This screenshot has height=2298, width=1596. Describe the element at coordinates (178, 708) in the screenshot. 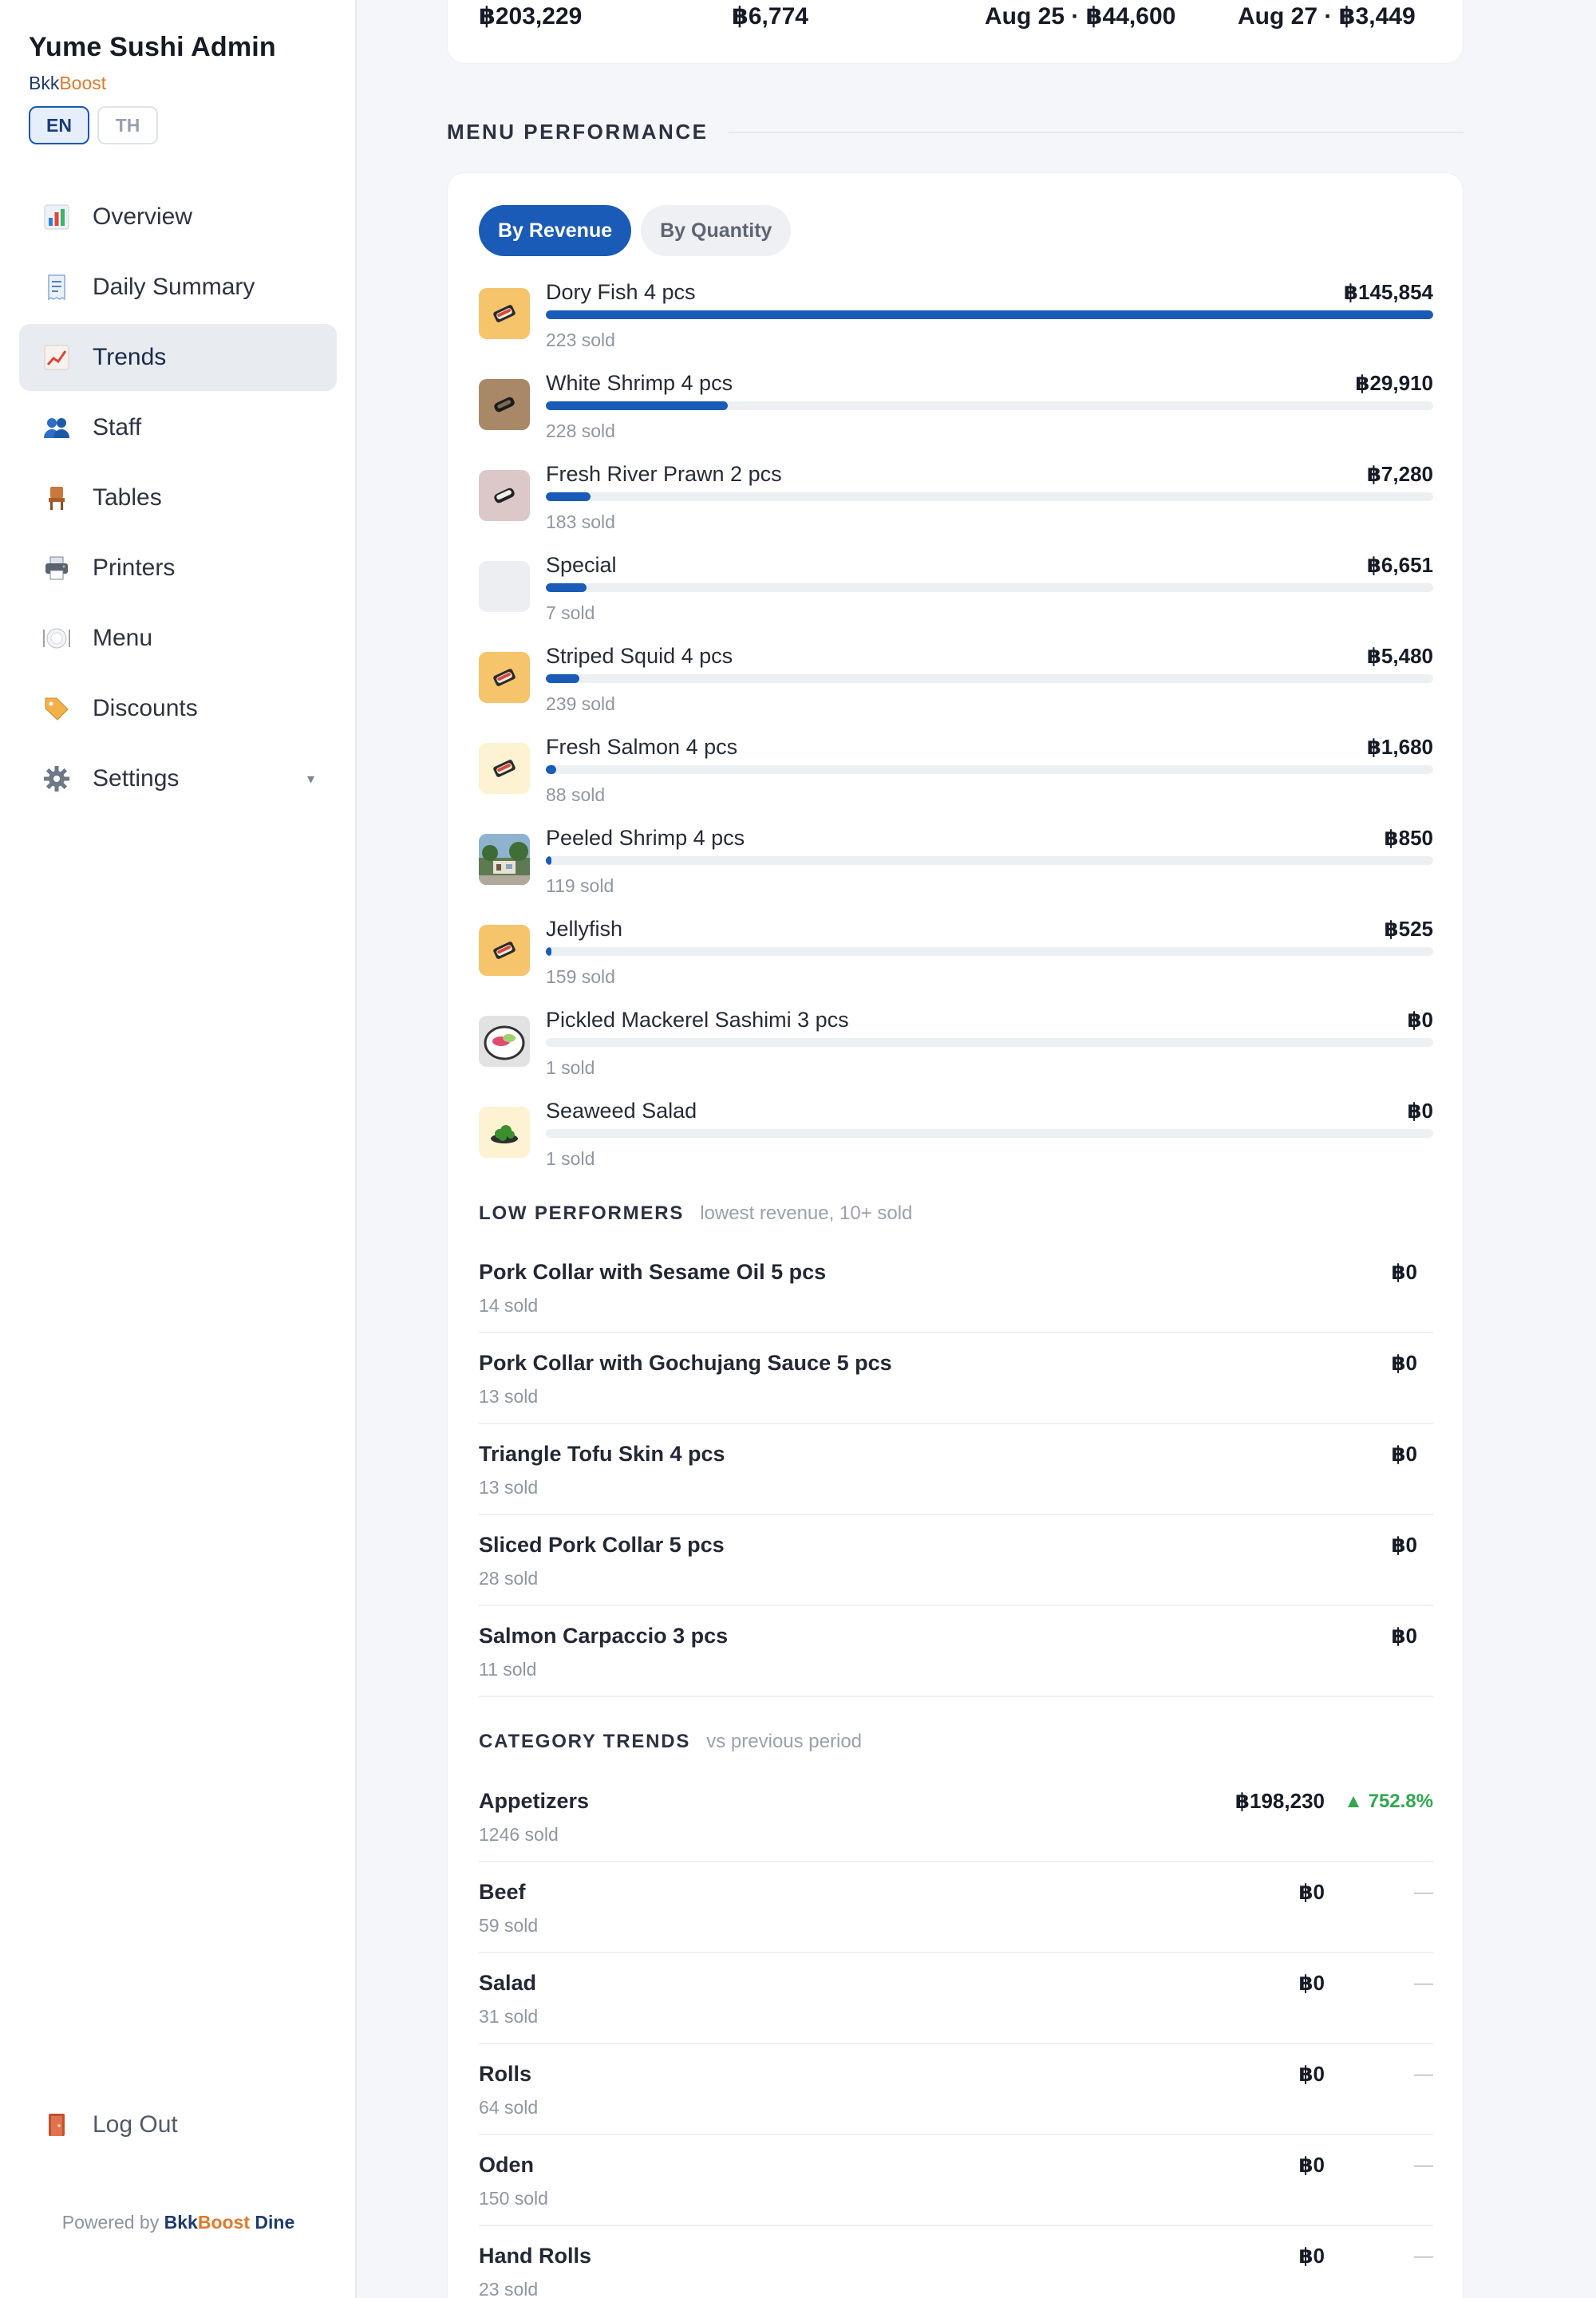

I see `sidebar-item-discounts: Discounts` at that location.